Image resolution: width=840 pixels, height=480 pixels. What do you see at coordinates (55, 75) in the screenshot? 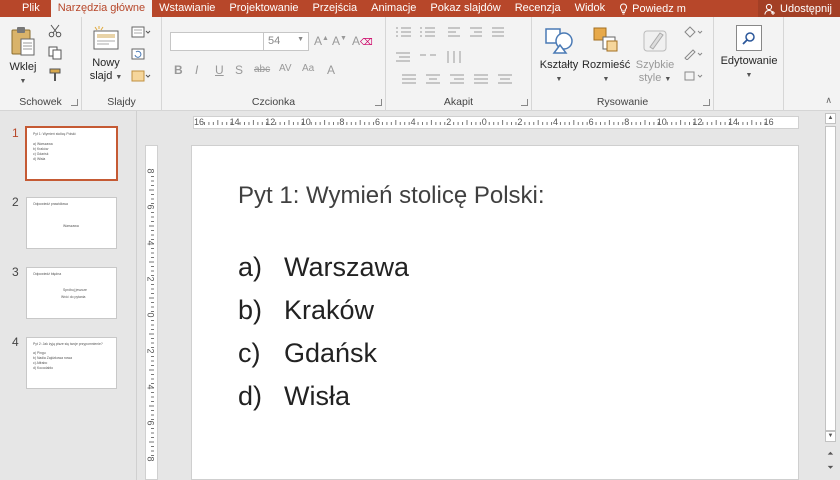
I see `format-painter-icon` at bounding box center [55, 75].